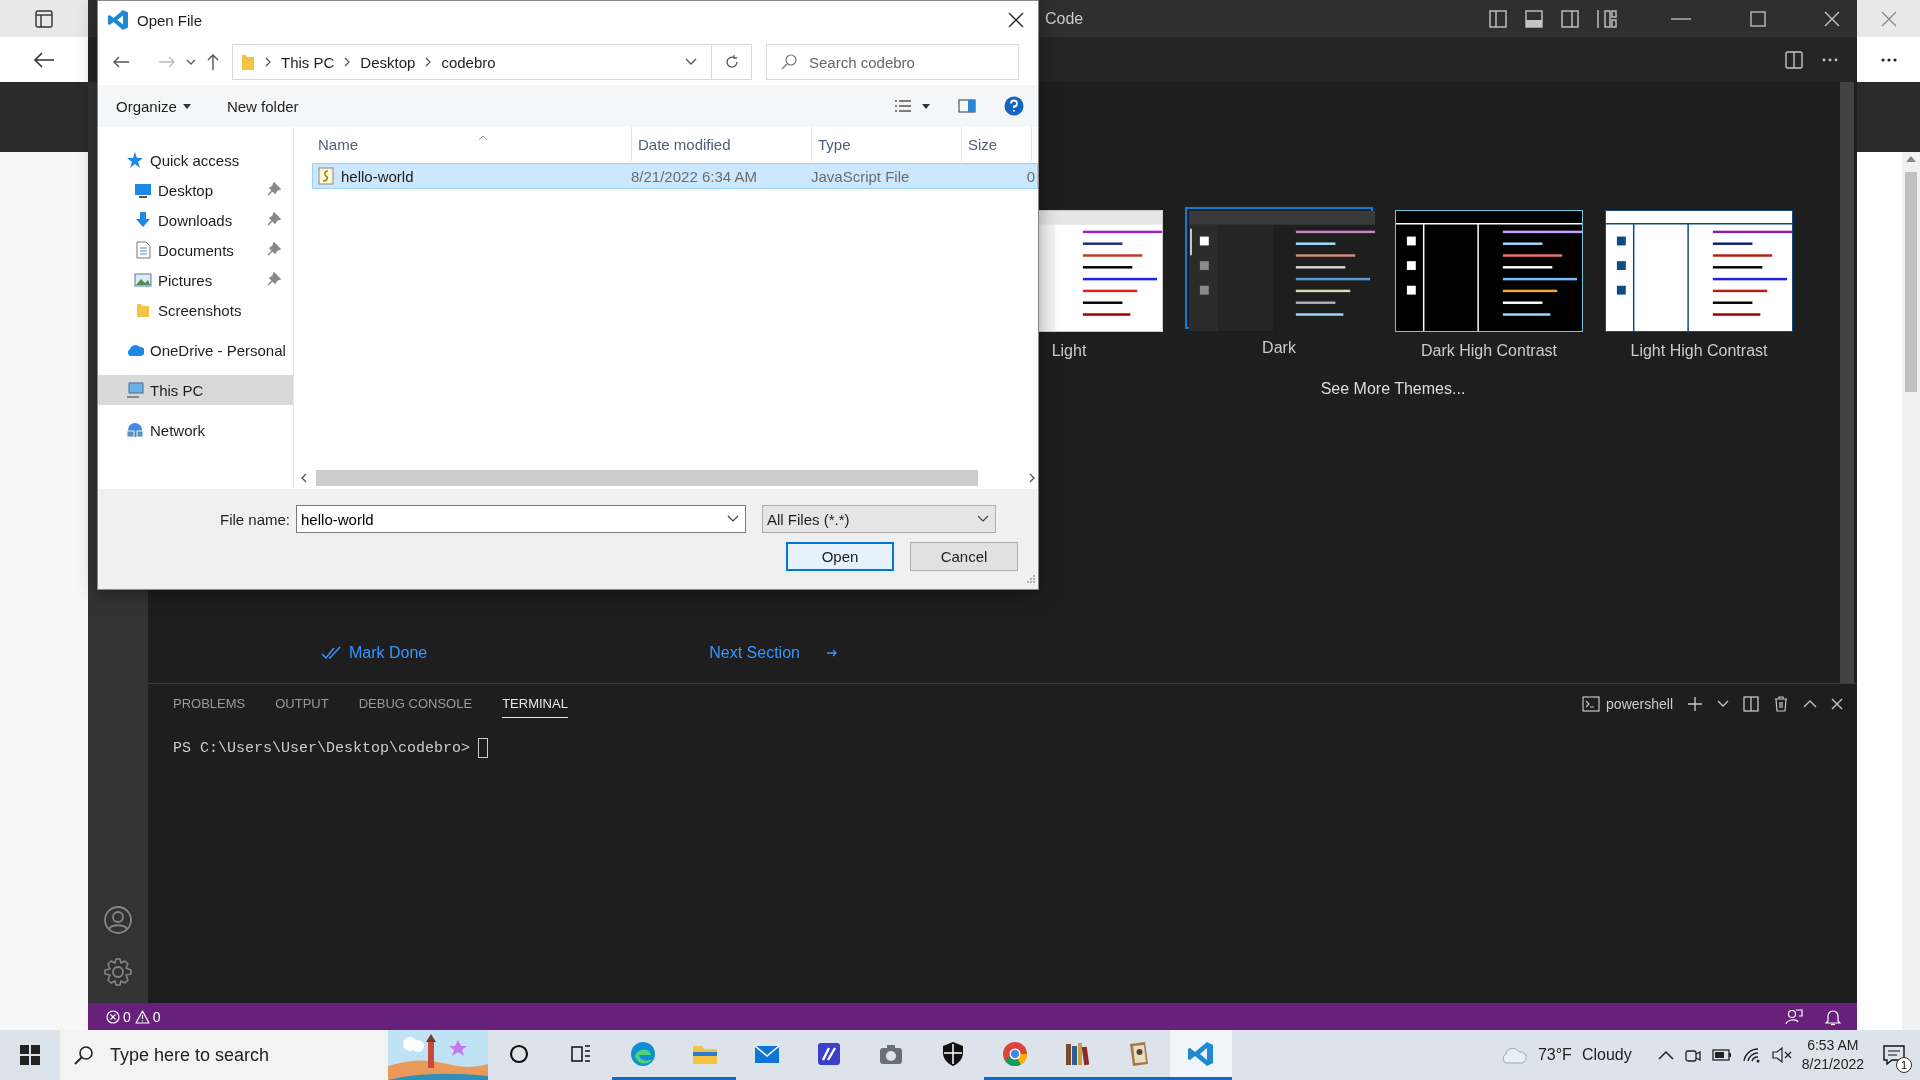 The height and width of the screenshot is (1080, 1920). Describe the element at coordinates (903, 106) in the screenshot. I see `view-options-icon` at that location.